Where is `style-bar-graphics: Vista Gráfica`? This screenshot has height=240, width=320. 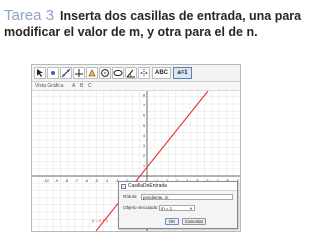
style-bar-graphics: Vista Gráfica is located at coordinates (49, 86).